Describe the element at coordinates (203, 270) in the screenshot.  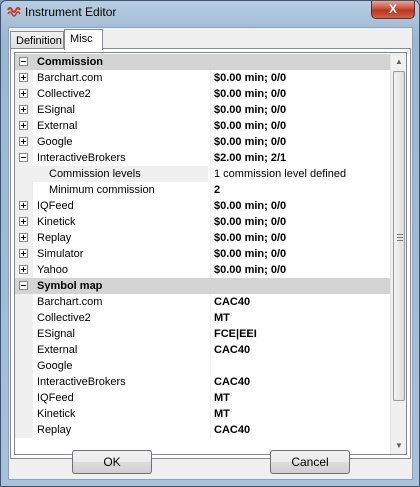
I see `property-row: Yahoo $0.00 min; 0/0` at that location.